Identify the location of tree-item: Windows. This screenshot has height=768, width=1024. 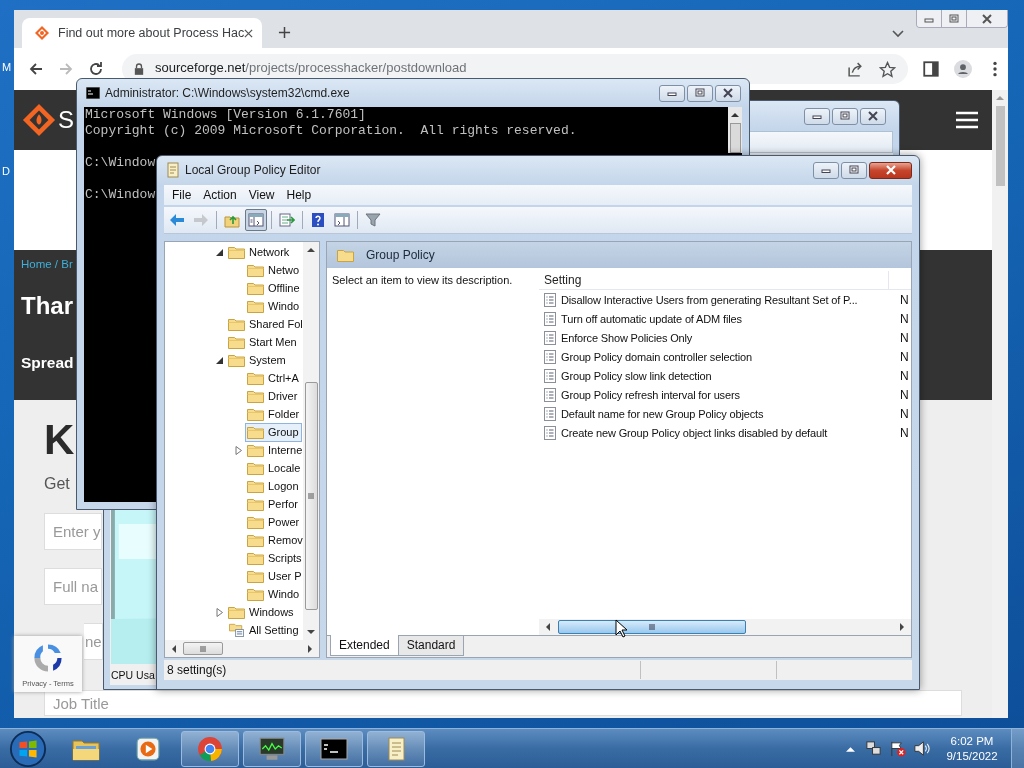
(261, 612).